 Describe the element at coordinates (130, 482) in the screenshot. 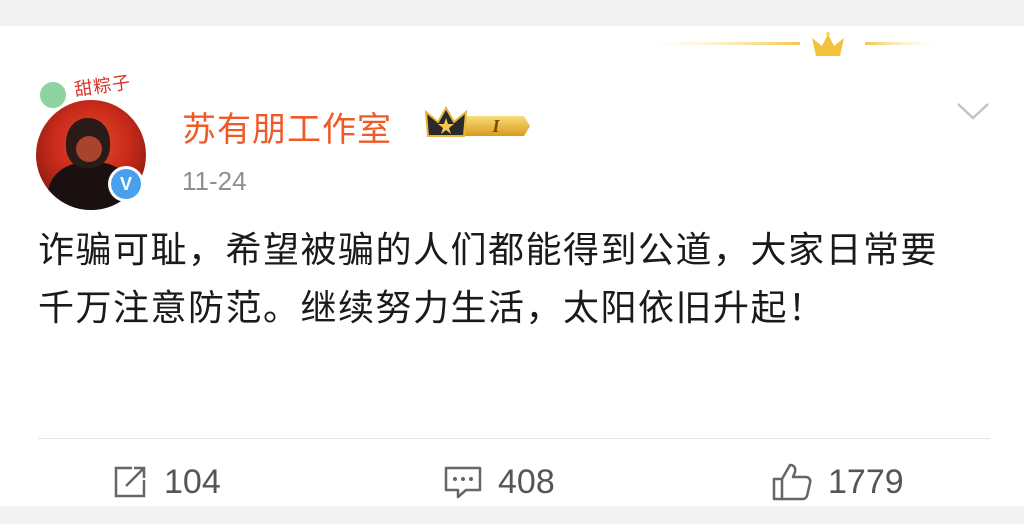

I see `share-icon` at that location.